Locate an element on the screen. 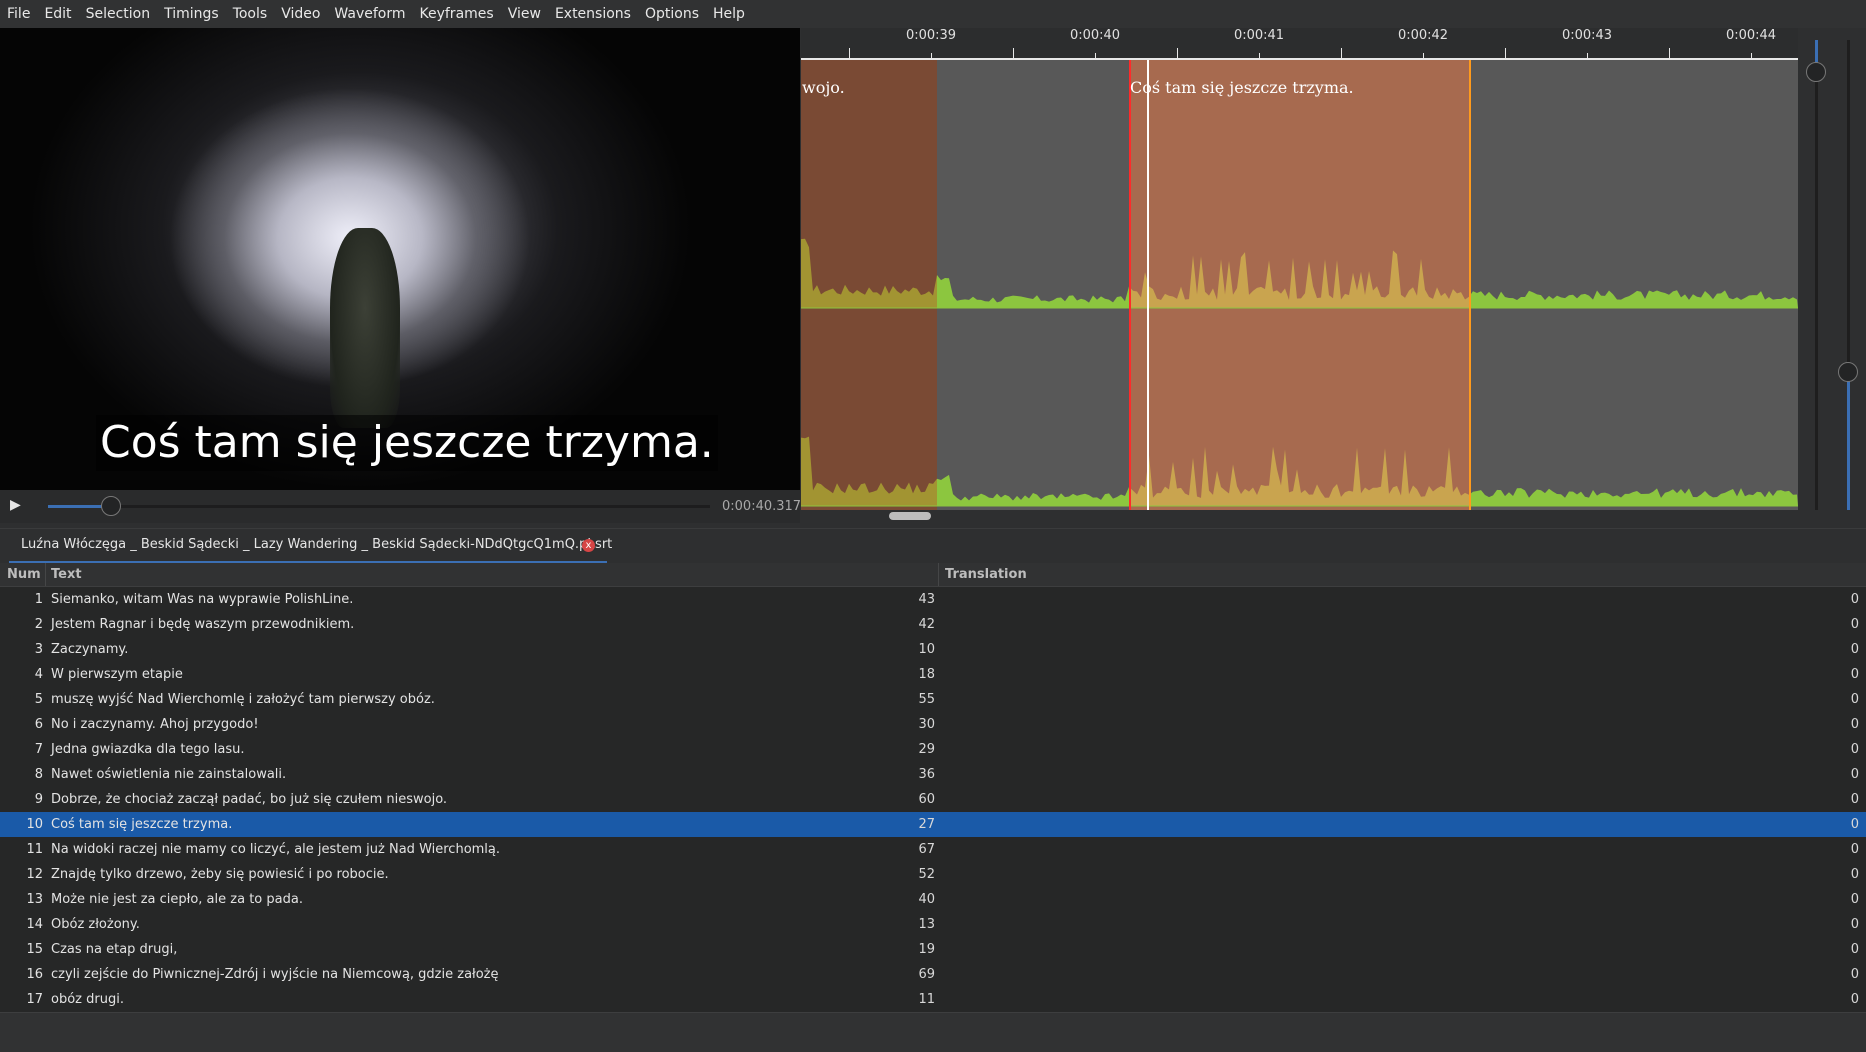  menu-waveform: Waveform is located at coordinates (369, 14).